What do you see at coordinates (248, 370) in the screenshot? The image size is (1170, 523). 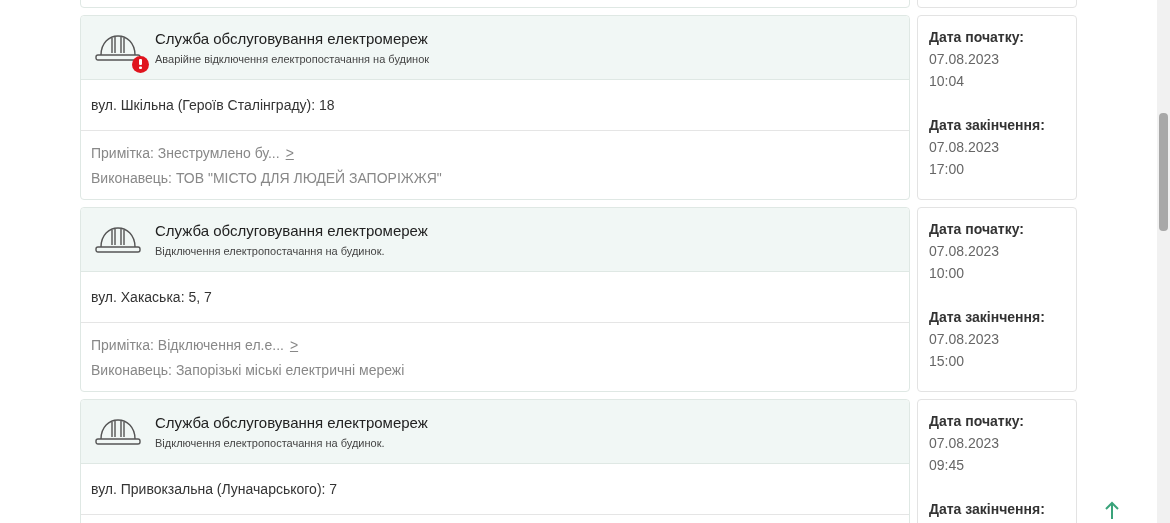 I see `contractor-text: Виконавець: Запорізькі міські електричні мережі` at bounding box center [248, 370].